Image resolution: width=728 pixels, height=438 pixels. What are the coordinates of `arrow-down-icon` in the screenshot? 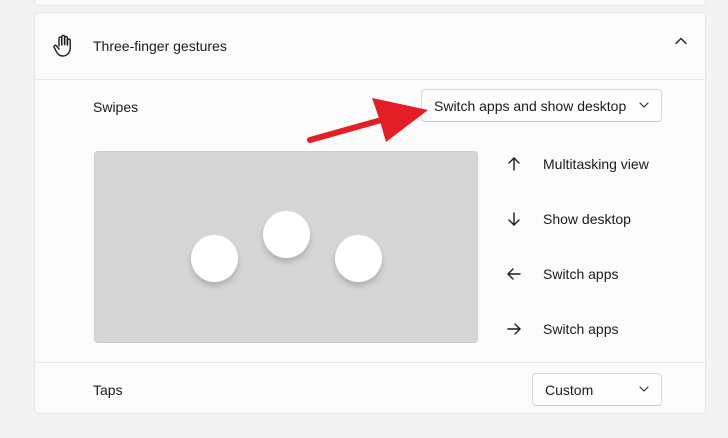 It's located at (514, 219).